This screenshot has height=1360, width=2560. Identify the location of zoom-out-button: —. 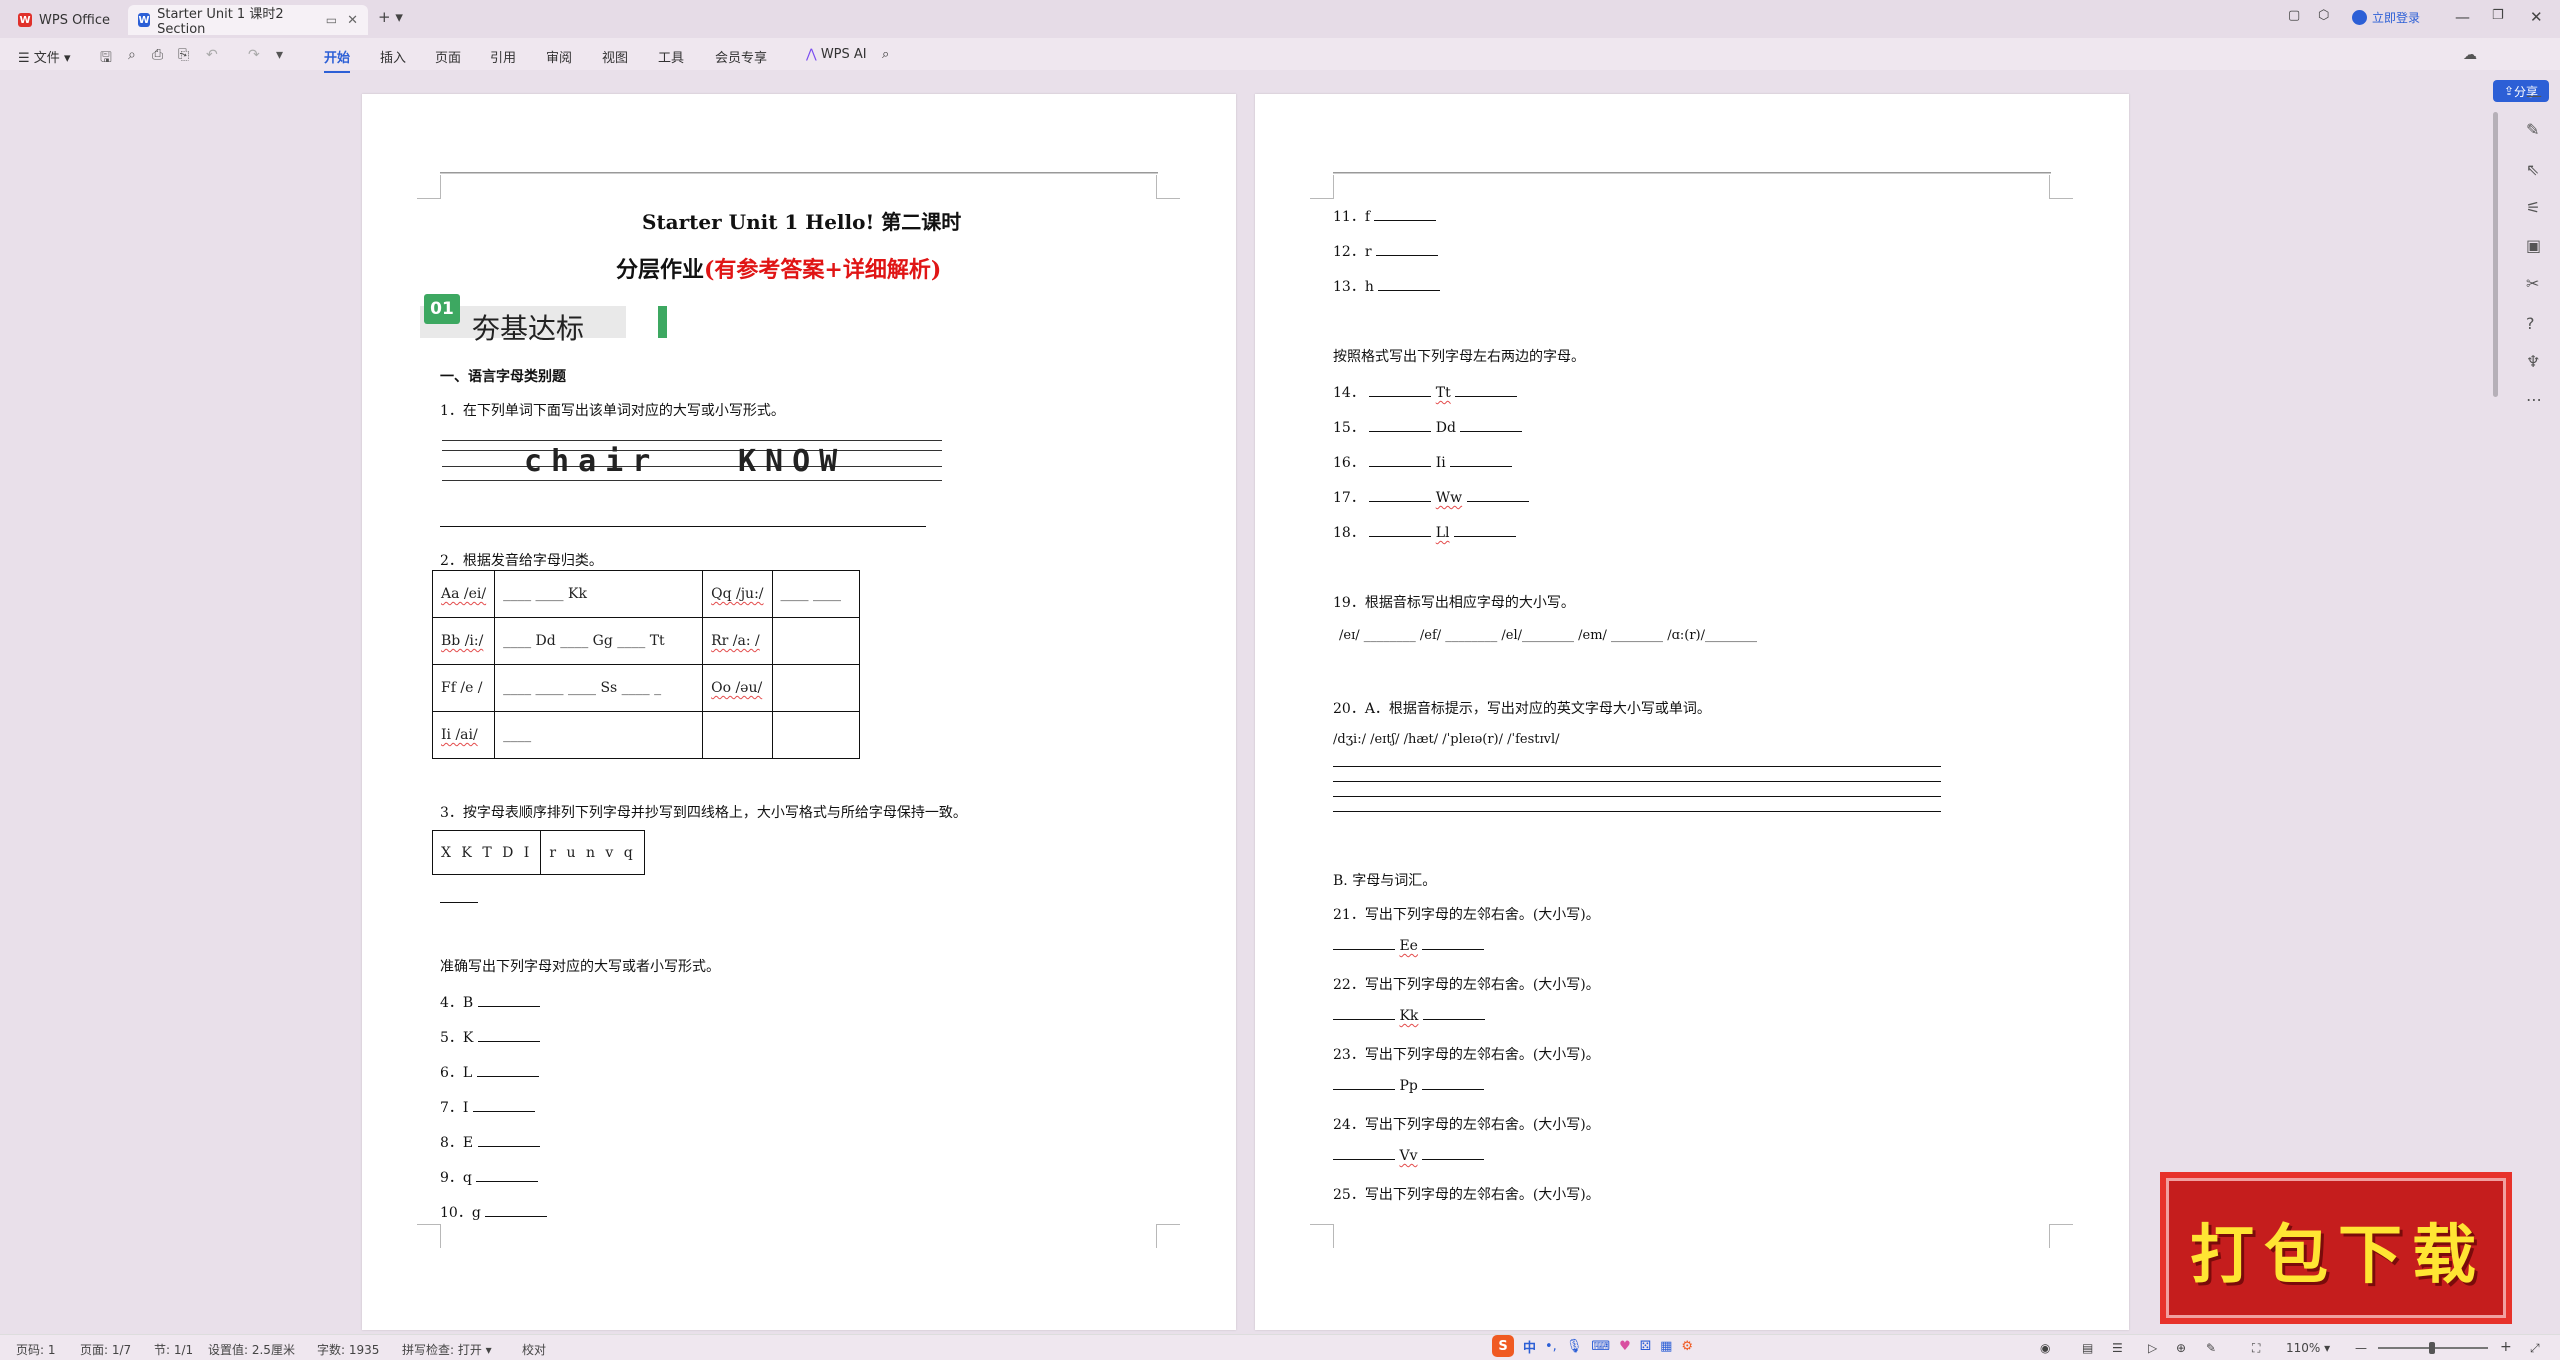
(2361, 1348).